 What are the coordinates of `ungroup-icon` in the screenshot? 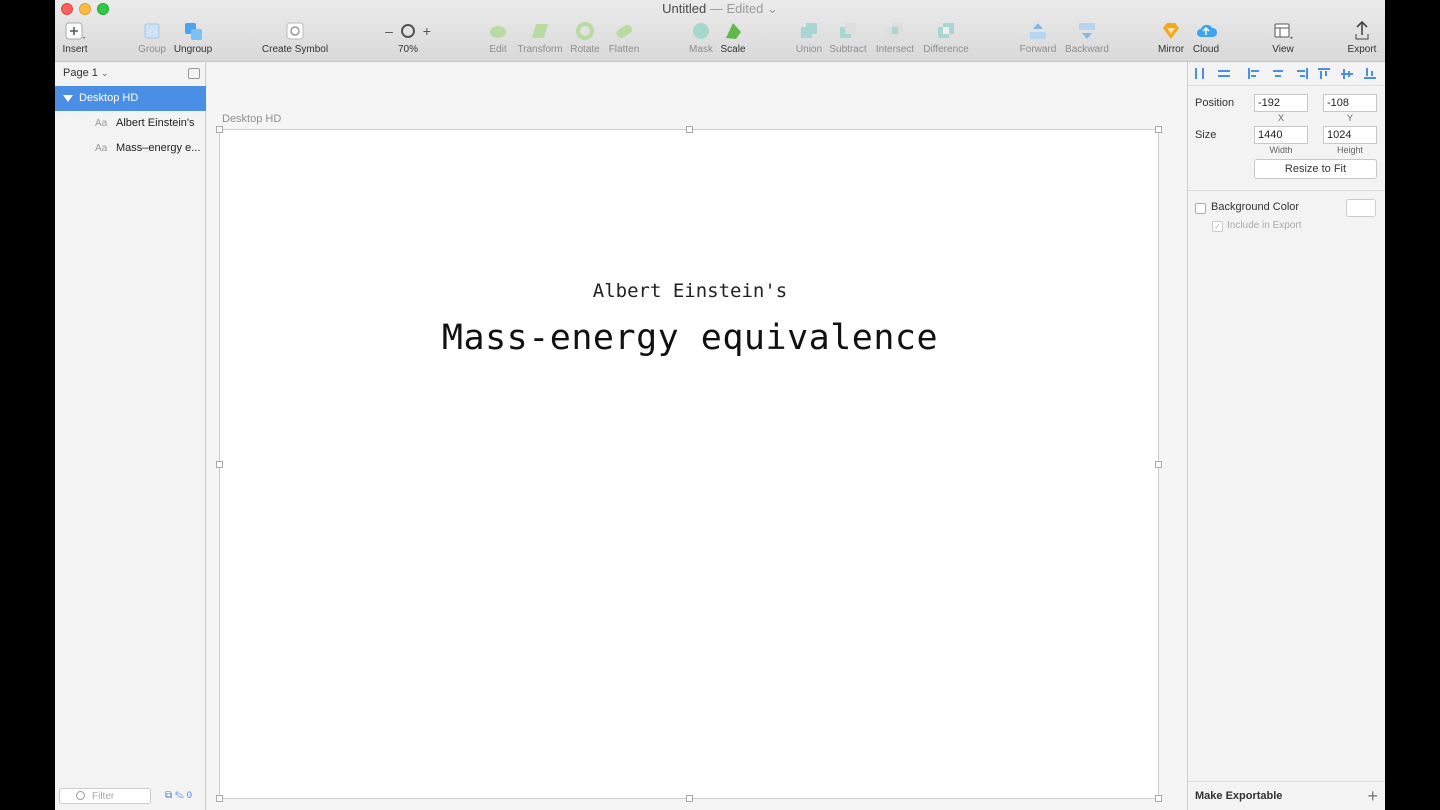 It's located at (193, 31).